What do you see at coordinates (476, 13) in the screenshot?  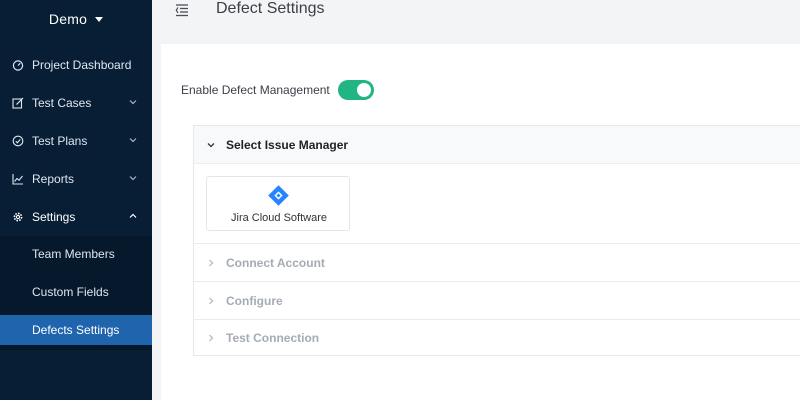 I see `page-header: Defect Settings` at bounding box center [476, 13].